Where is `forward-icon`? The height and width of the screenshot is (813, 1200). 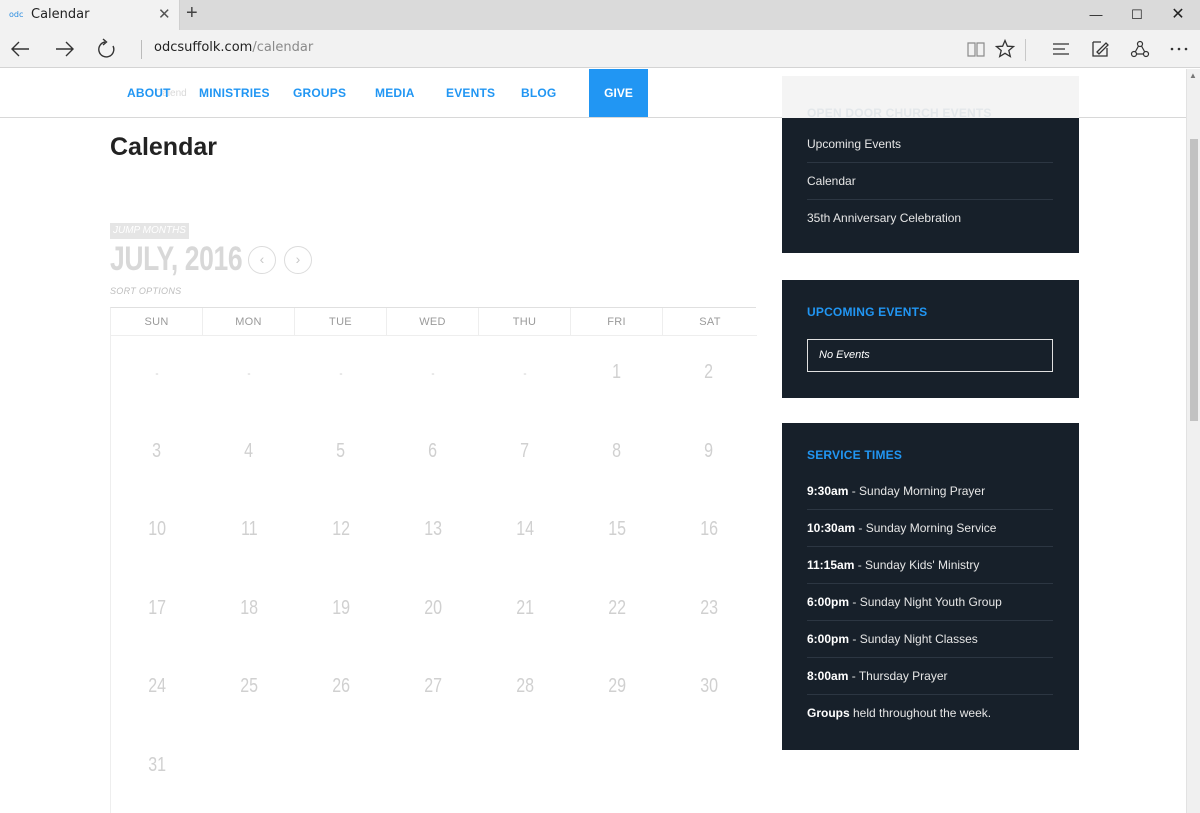 forward-icon is located at coordinates (64, 49).